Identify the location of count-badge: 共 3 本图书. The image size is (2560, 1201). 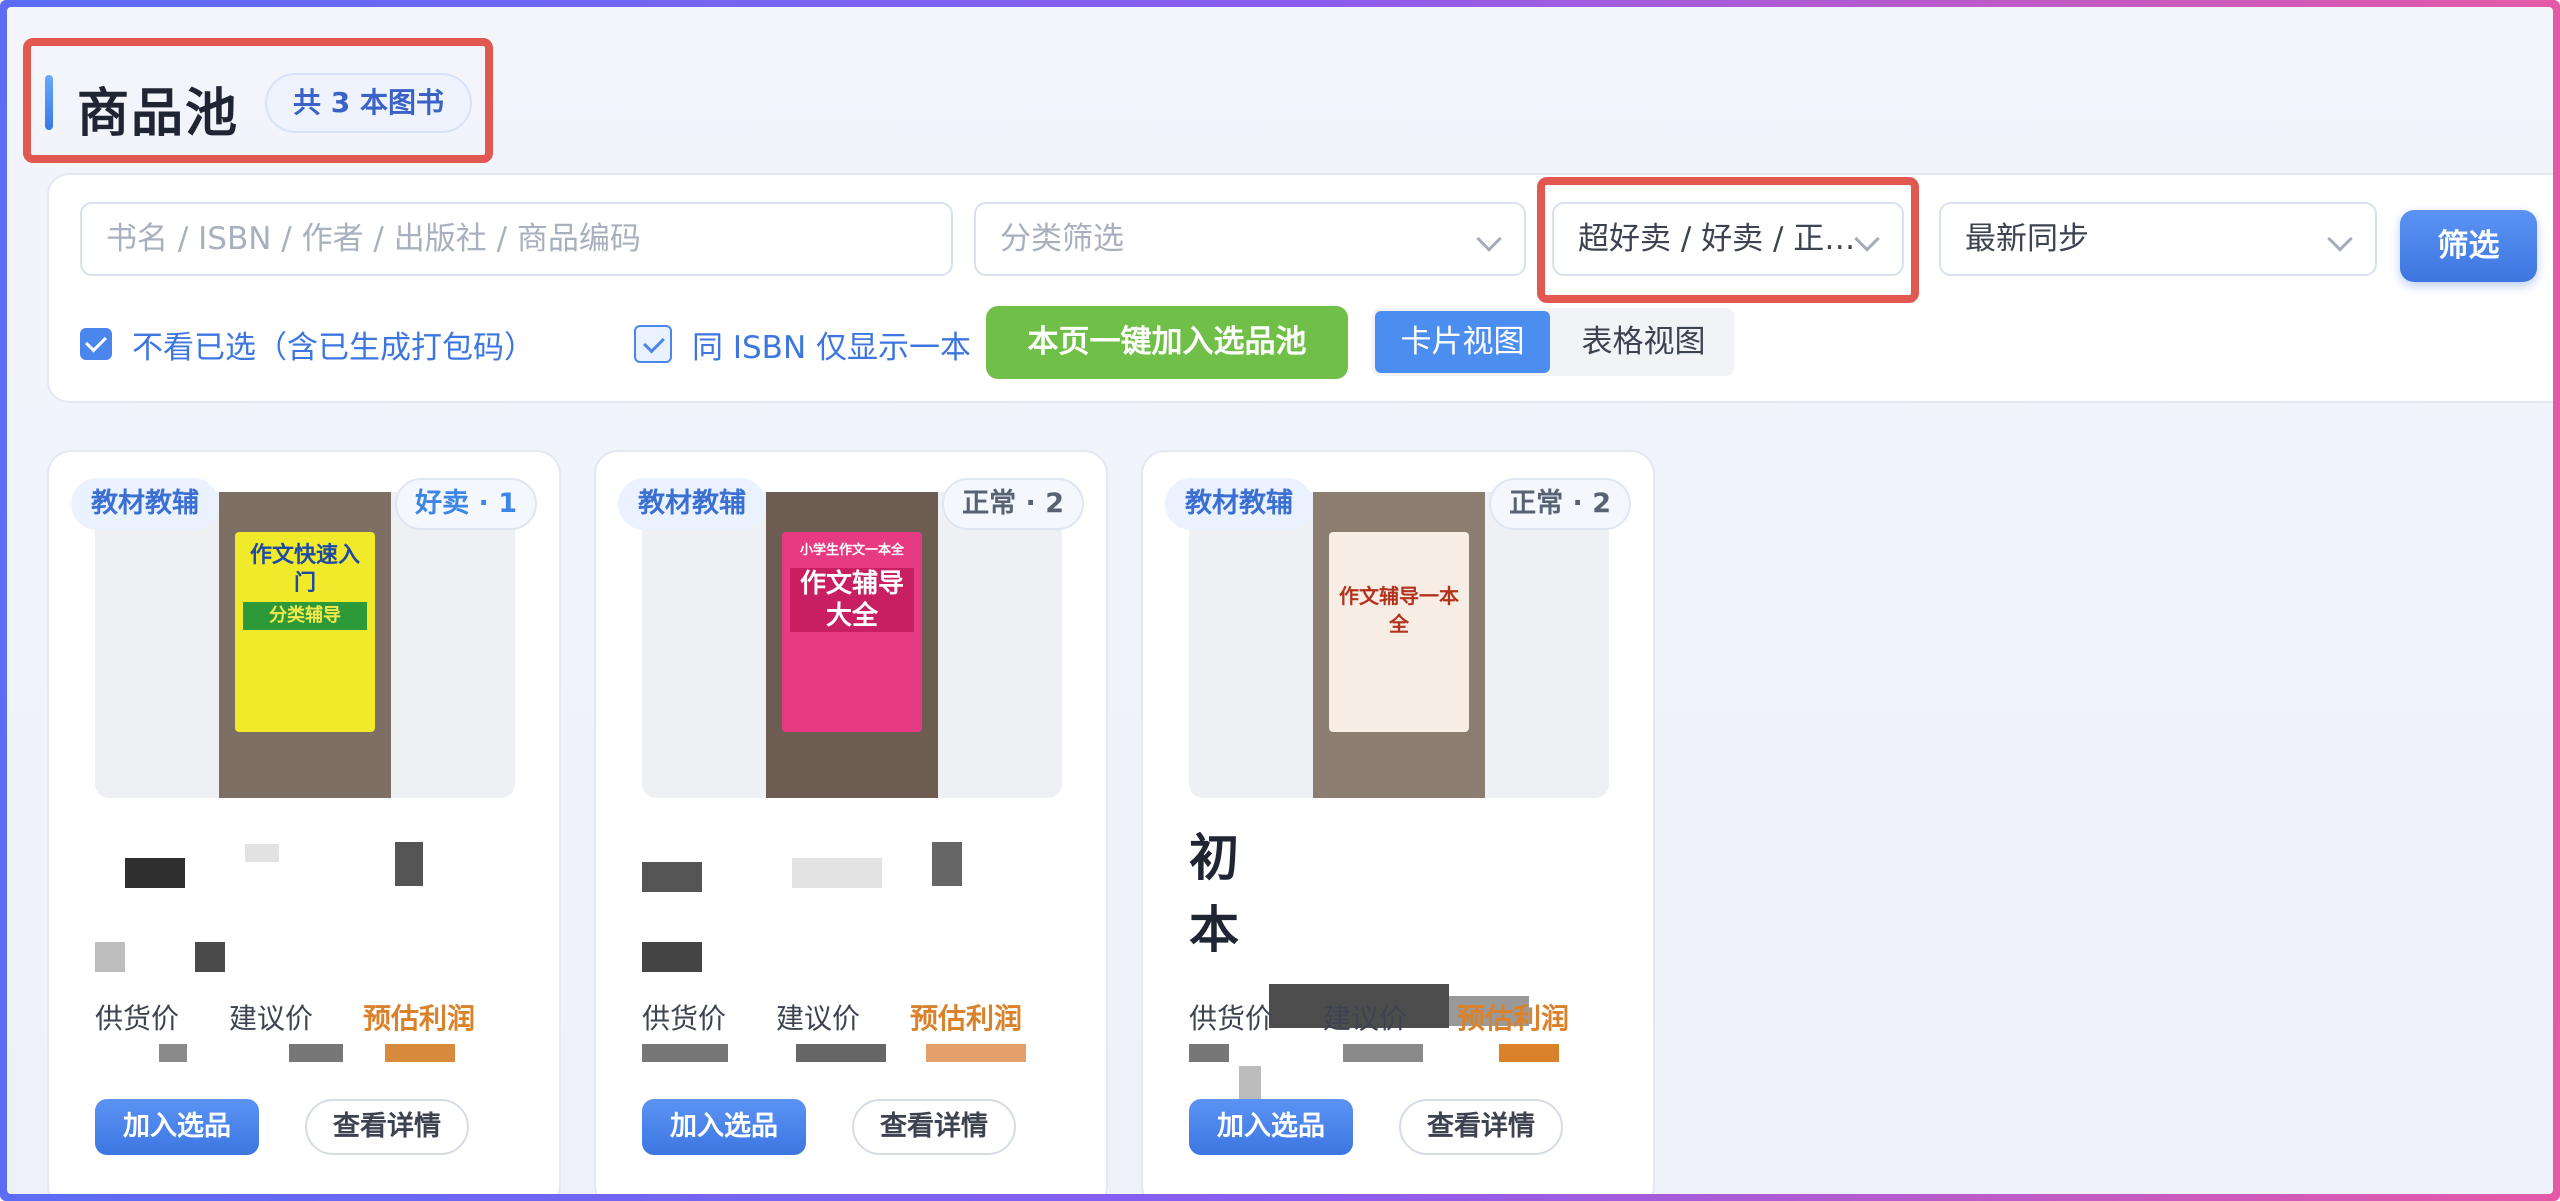
(368, 103).